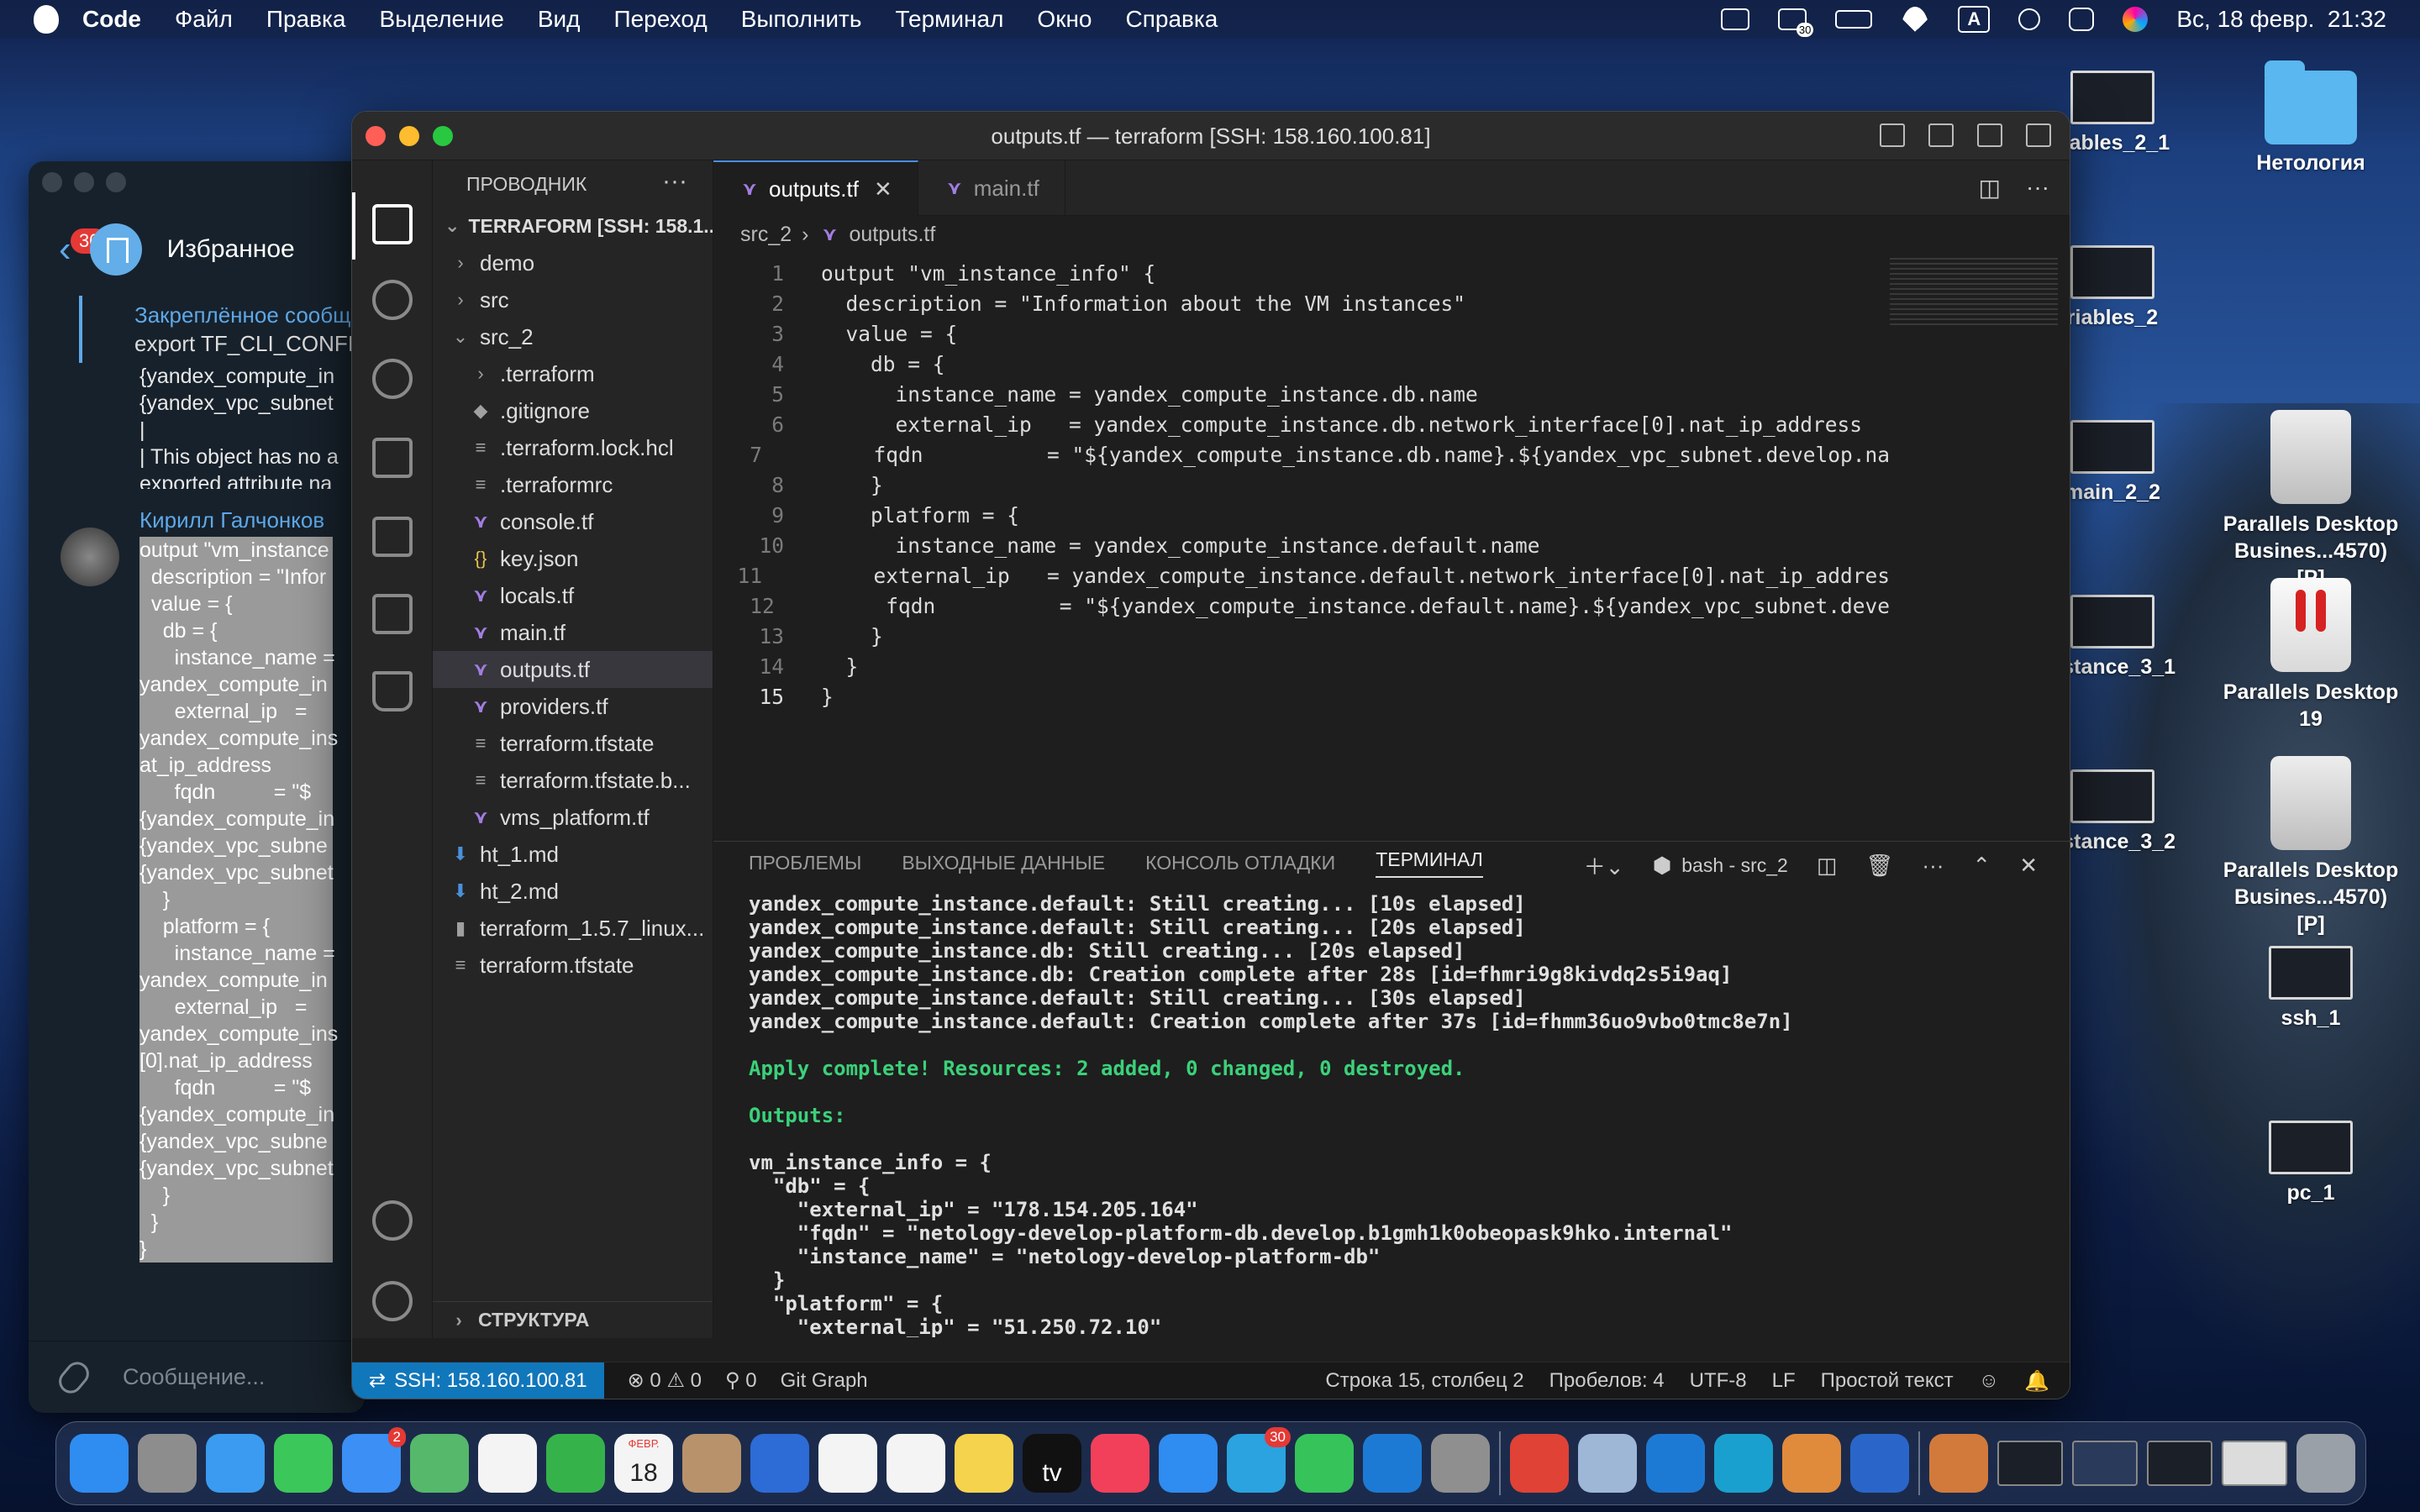  I want to click on toggle-sidebar-icon, so click(1892, 135).